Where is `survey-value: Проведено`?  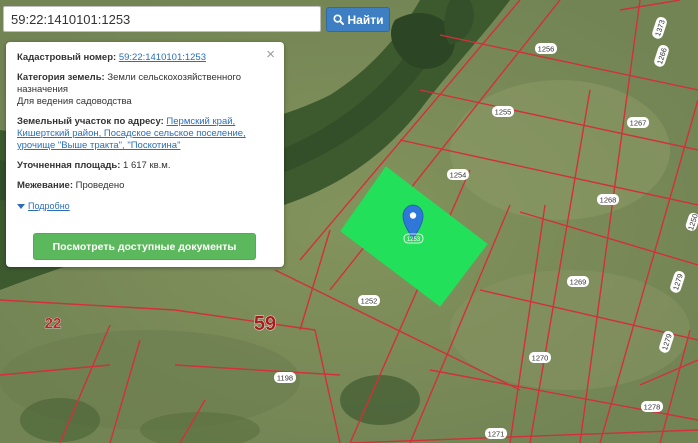 survey-value: Проведено is located at coordinates (100, 185).